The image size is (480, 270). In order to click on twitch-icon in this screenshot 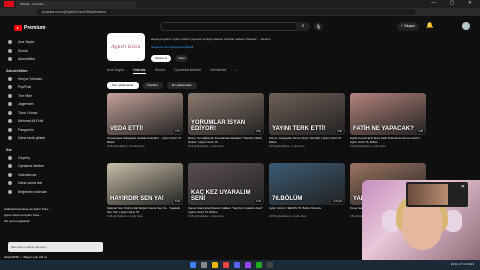, I will do `click(248, 265)`.